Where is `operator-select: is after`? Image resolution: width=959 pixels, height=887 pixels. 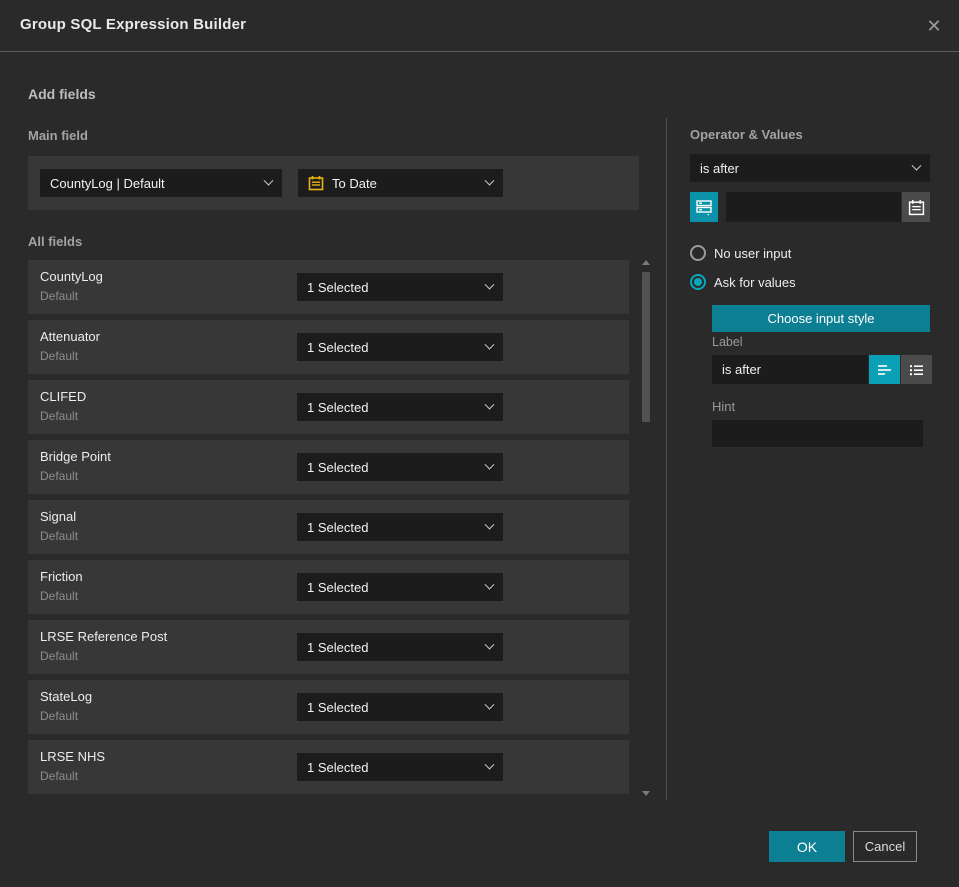
operator-select: is after is located at coordinates (810, 168).